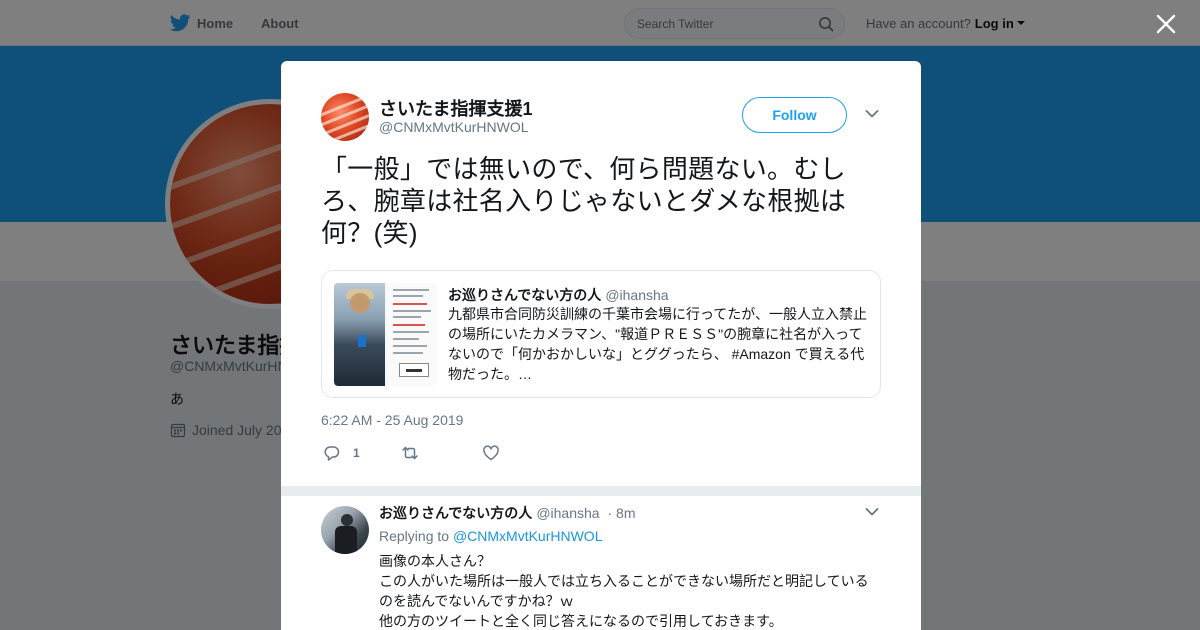 The width and height of the screenshot is (1200, 630). Describe the element at coordinates (345, 530) in the screenshot. I see `reply-author-avatar` at that location.